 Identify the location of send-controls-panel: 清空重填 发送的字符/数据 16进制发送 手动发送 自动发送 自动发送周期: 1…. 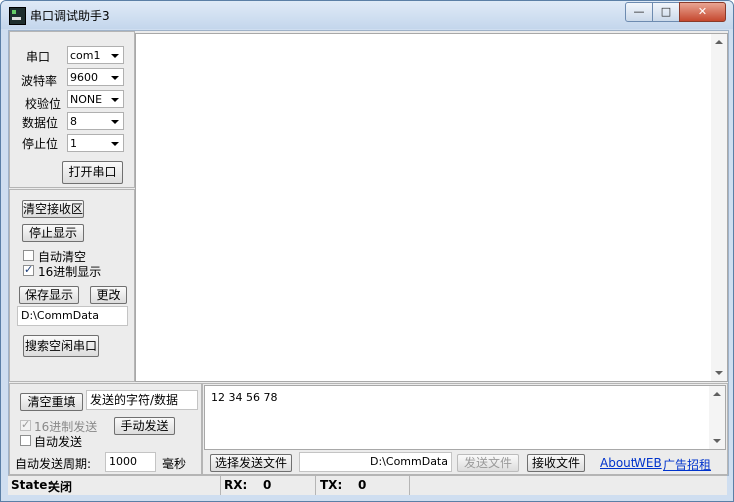
(105, 429).